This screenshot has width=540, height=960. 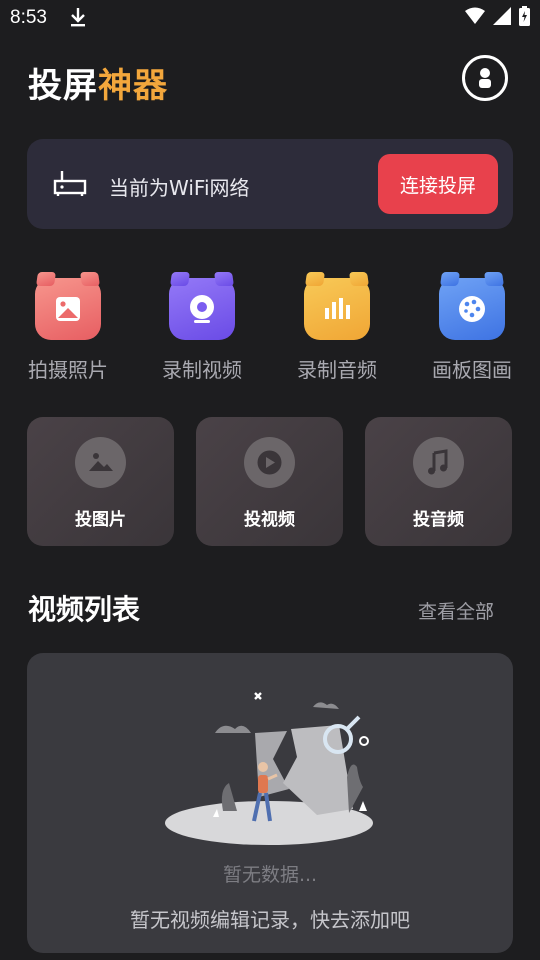 What do you see at coordinates (63, 86) in the screenshot?
I see `app-title-part1: 投屏` at bounding box center [63, 86].